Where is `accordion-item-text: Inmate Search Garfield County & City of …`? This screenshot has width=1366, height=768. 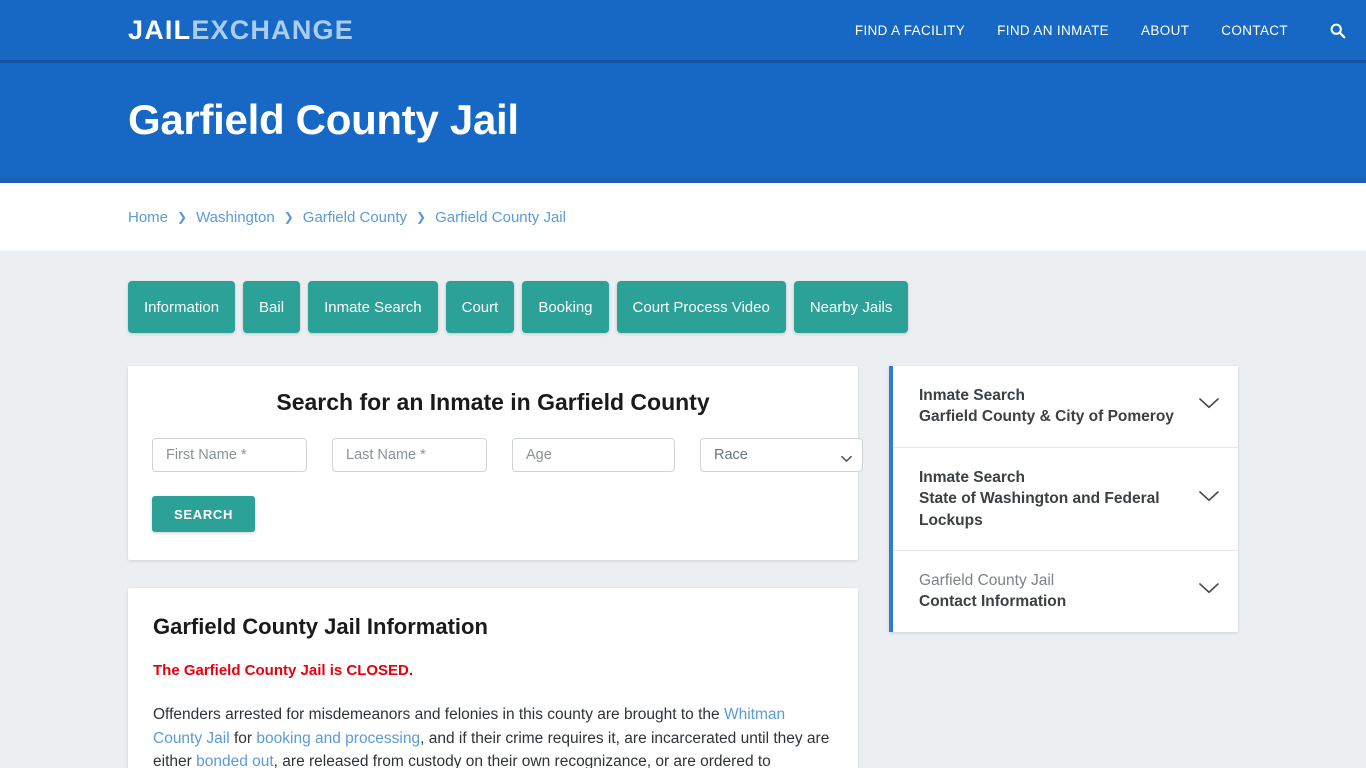 accordion-item-text: Inmate Search Garfield County & City of … is located at coordinates (1052, 406).